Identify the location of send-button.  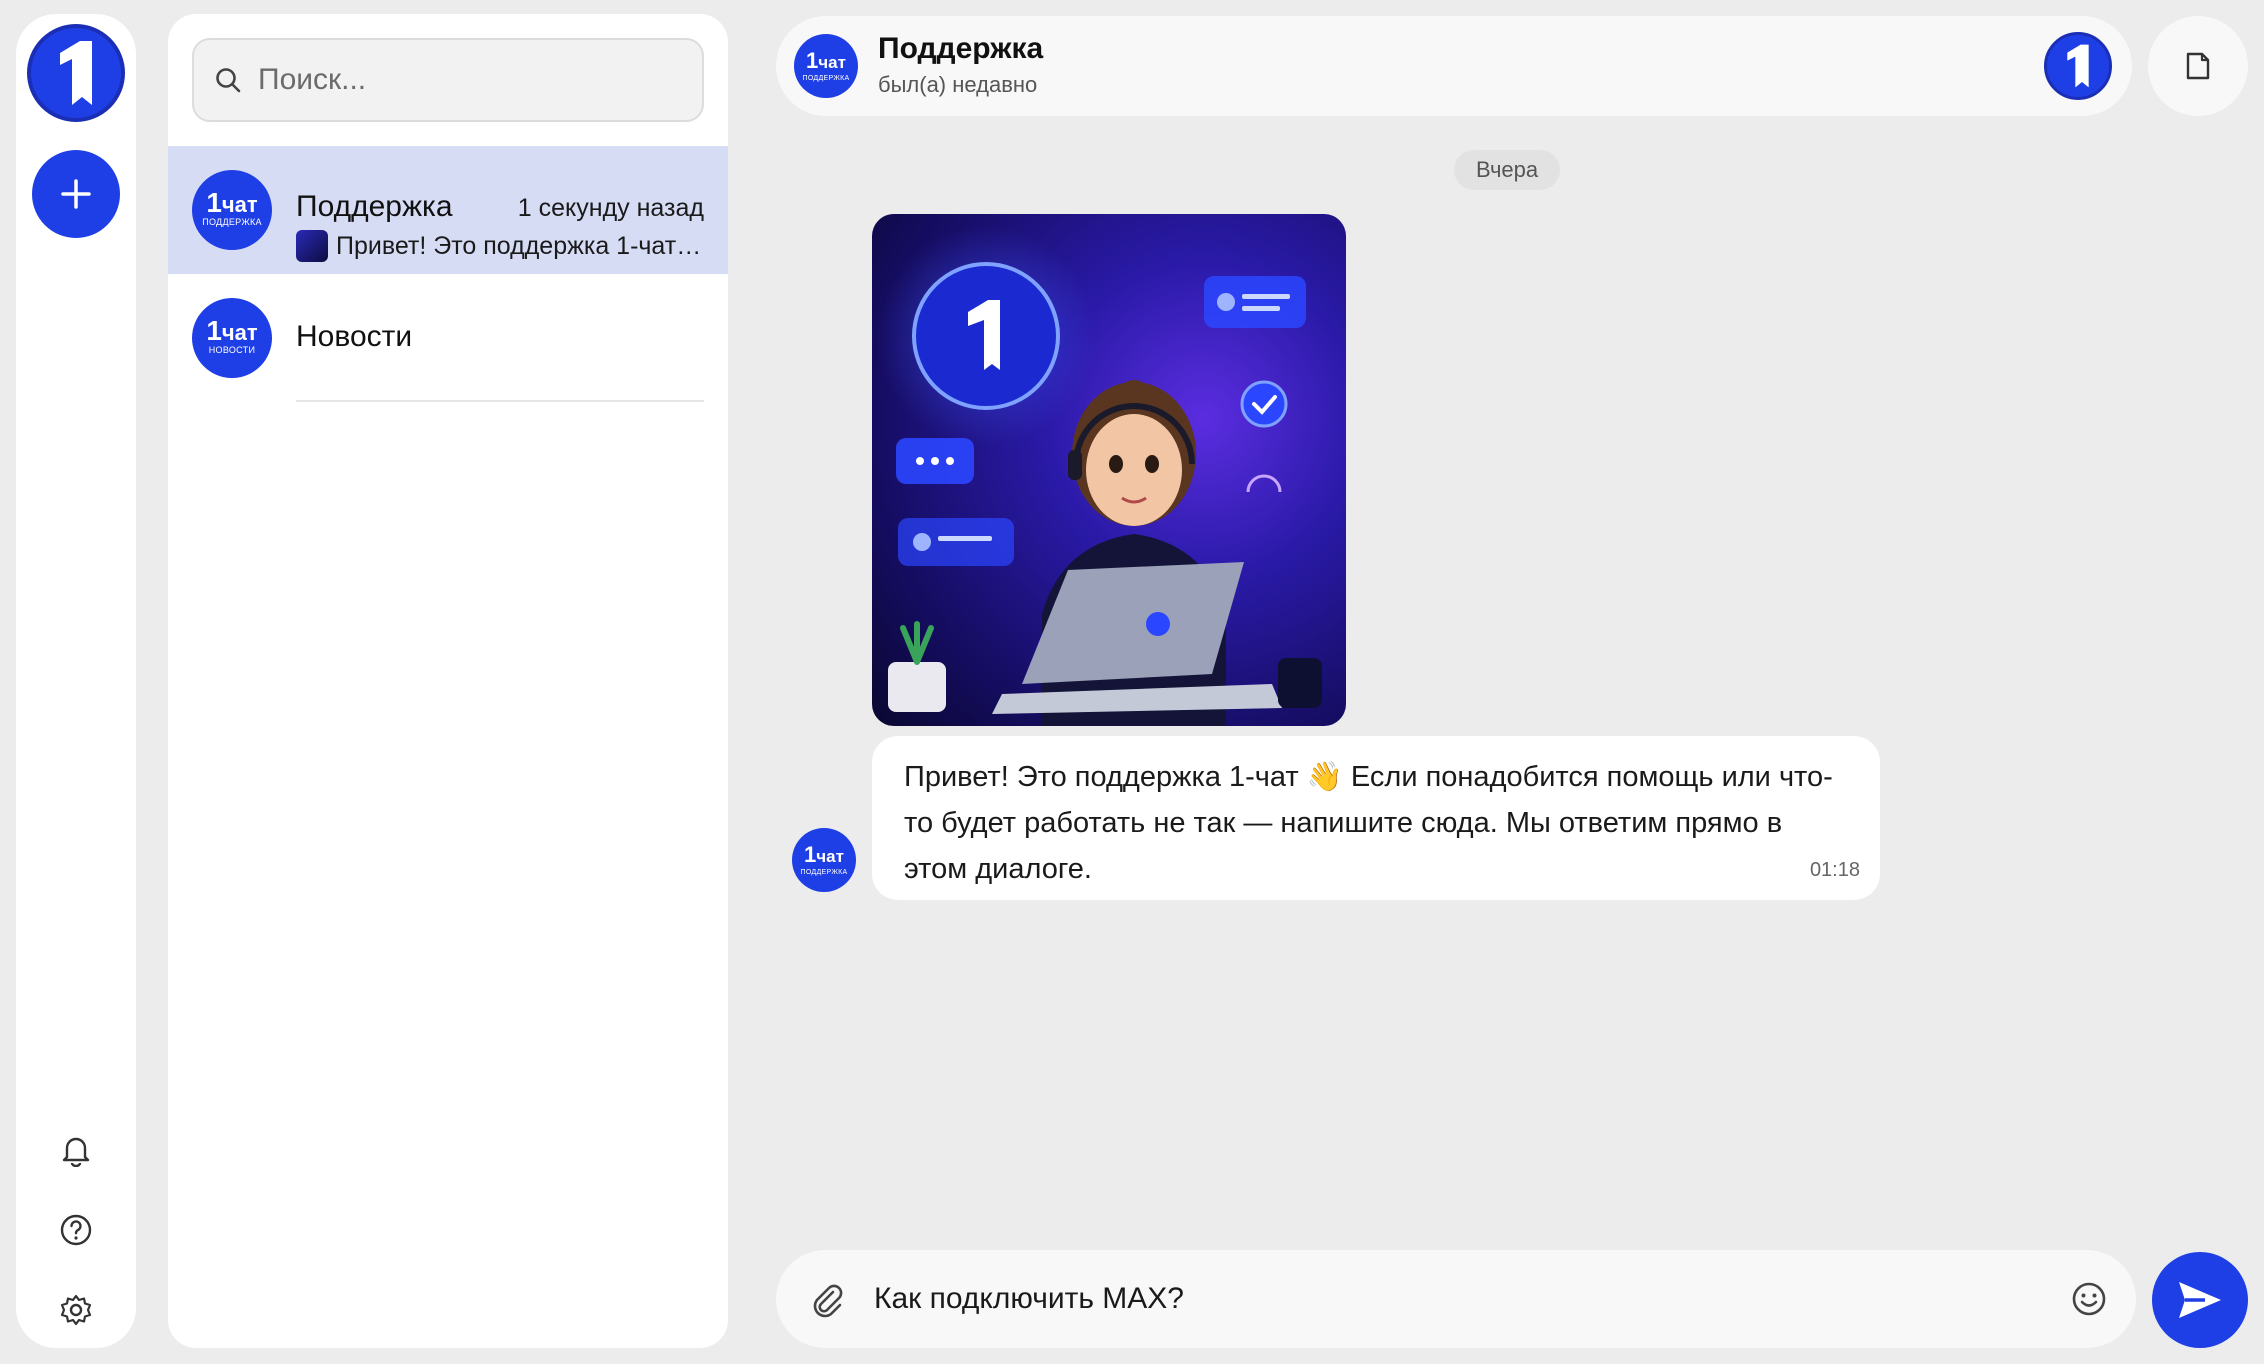
(2200, 1300).